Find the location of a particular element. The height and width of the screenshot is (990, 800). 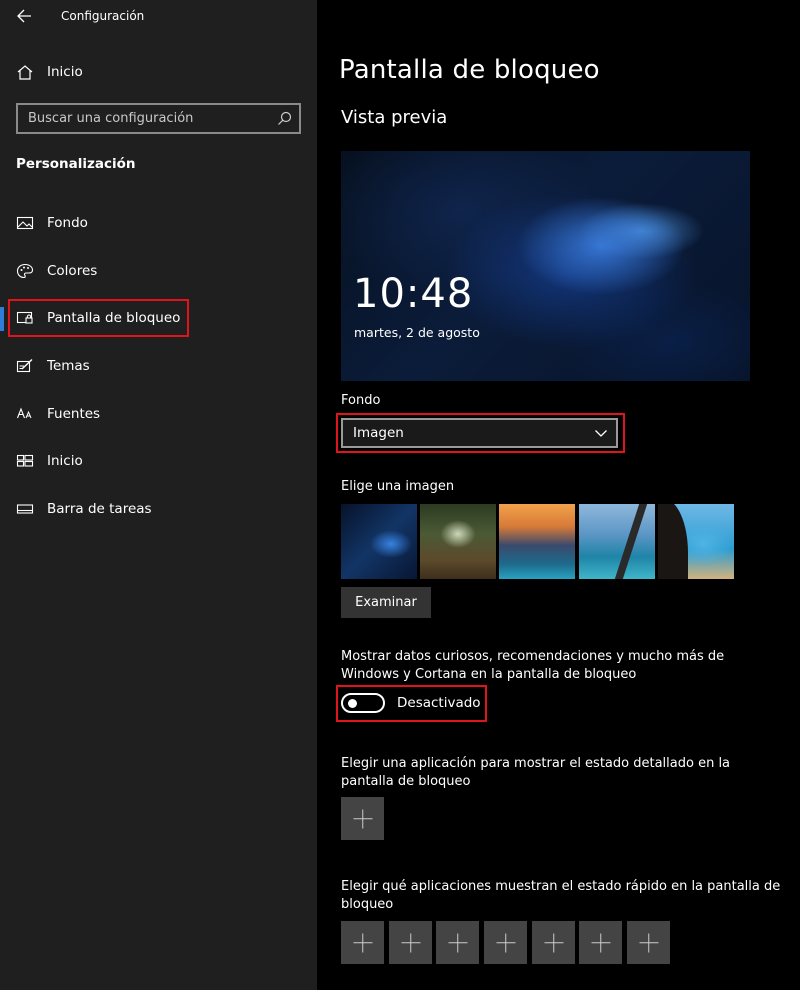

search-input is located at coordinates (148, 118).